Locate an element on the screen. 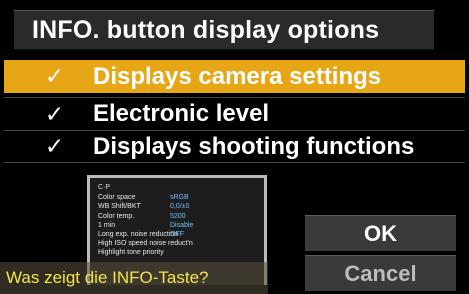 The height and width of the screenshot is (294, 469). option-electronic-level: ✓ Electronic level is located at coordinates (234, 113).